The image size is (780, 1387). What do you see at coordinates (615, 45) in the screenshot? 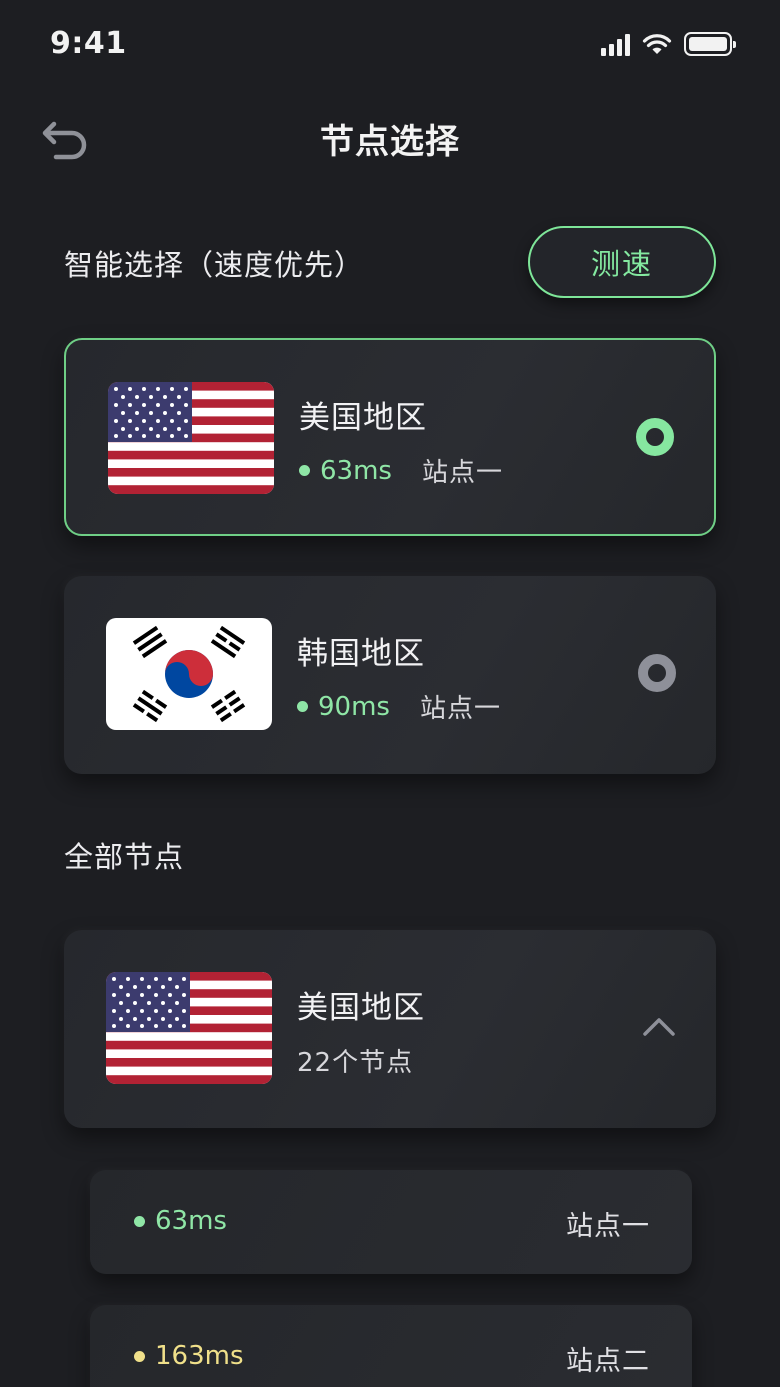
I see `cellular-signal-icon` at bounding box center [615, 45].